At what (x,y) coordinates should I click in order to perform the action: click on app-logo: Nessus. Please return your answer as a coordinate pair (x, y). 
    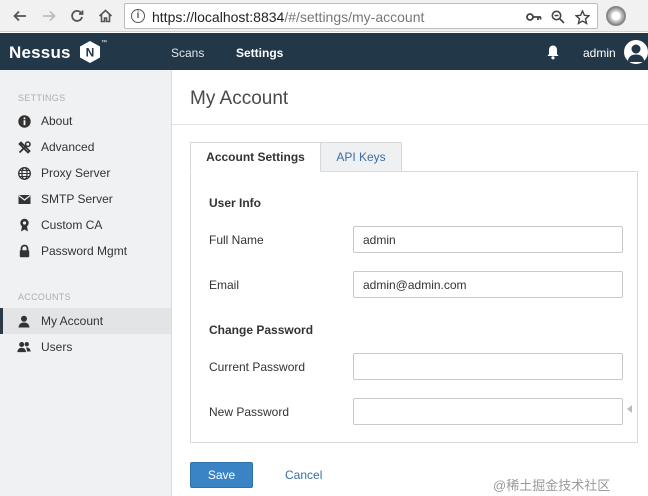
    Looking at the image, I should click on (40, 53).